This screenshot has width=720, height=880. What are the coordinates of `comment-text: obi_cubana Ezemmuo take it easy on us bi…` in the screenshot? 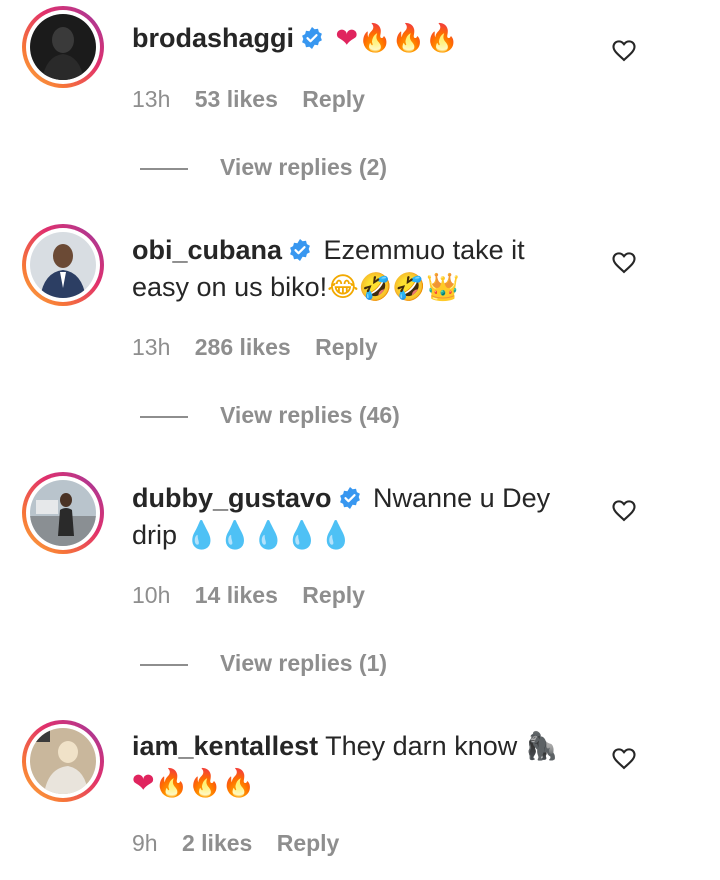 It's located at (352, 269).